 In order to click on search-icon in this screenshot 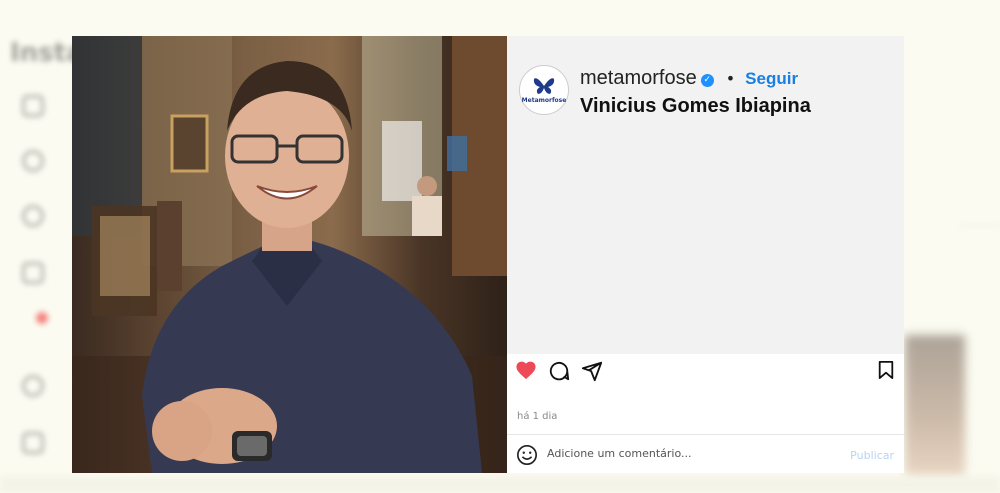, I will do `click(33, 161)`.